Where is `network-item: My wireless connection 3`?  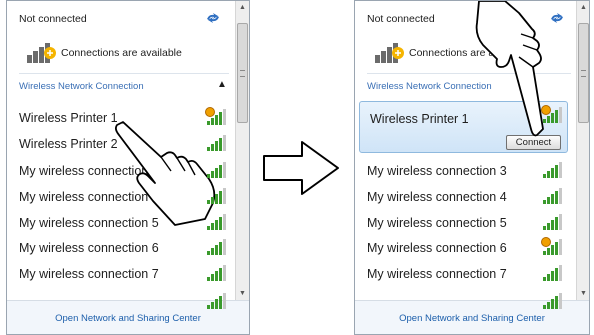
network-item: My wireless connection 3 is located at coordinates (437, 171).